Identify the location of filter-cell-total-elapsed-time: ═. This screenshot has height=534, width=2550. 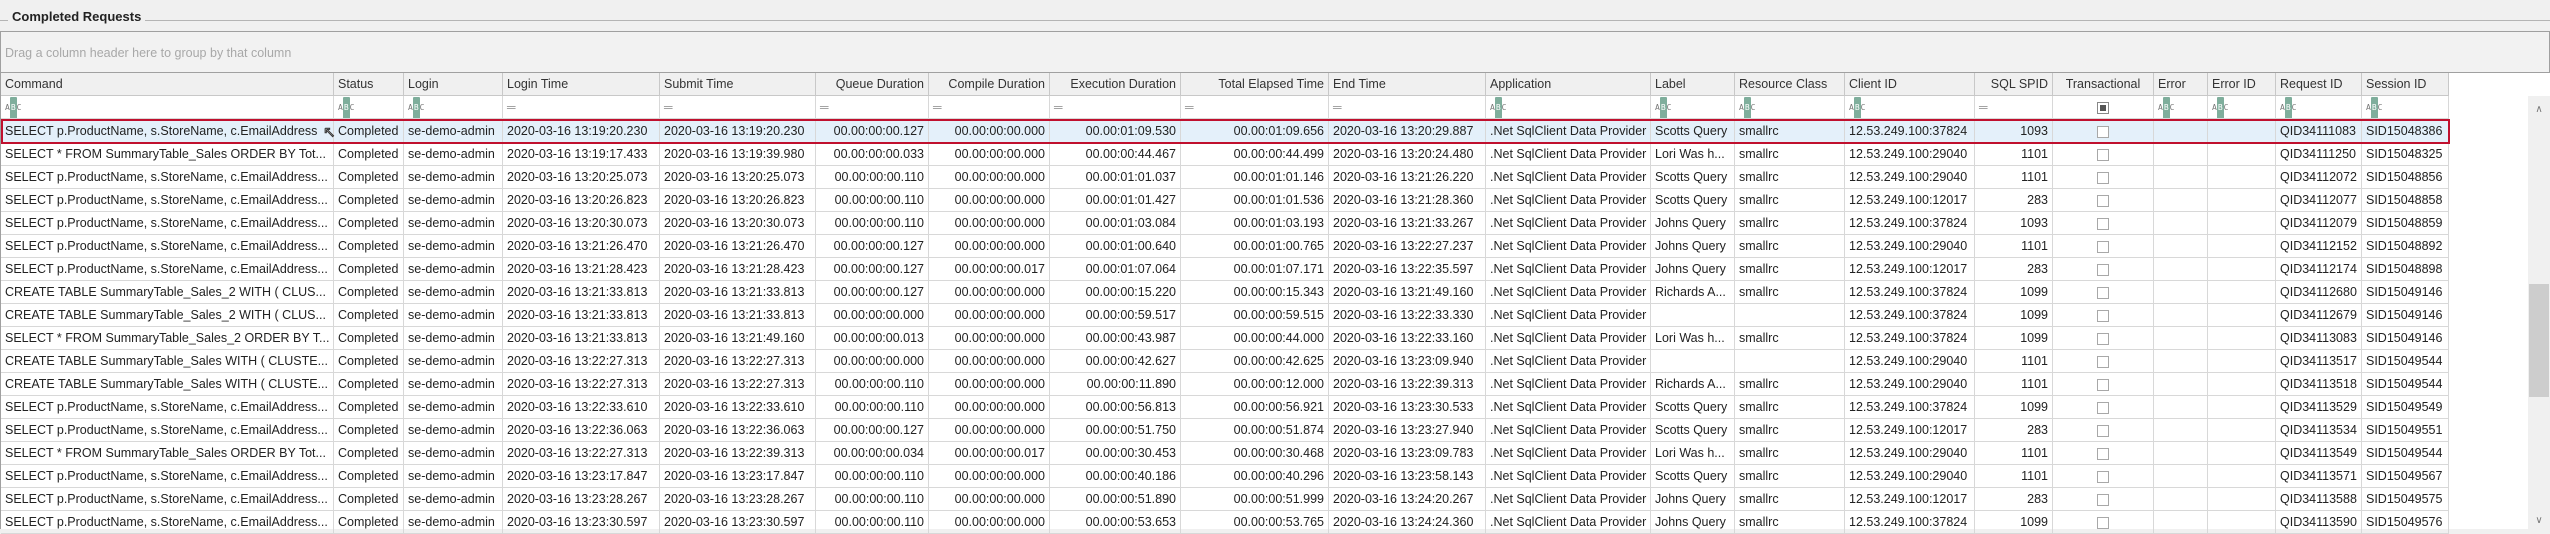
(1255, 107).